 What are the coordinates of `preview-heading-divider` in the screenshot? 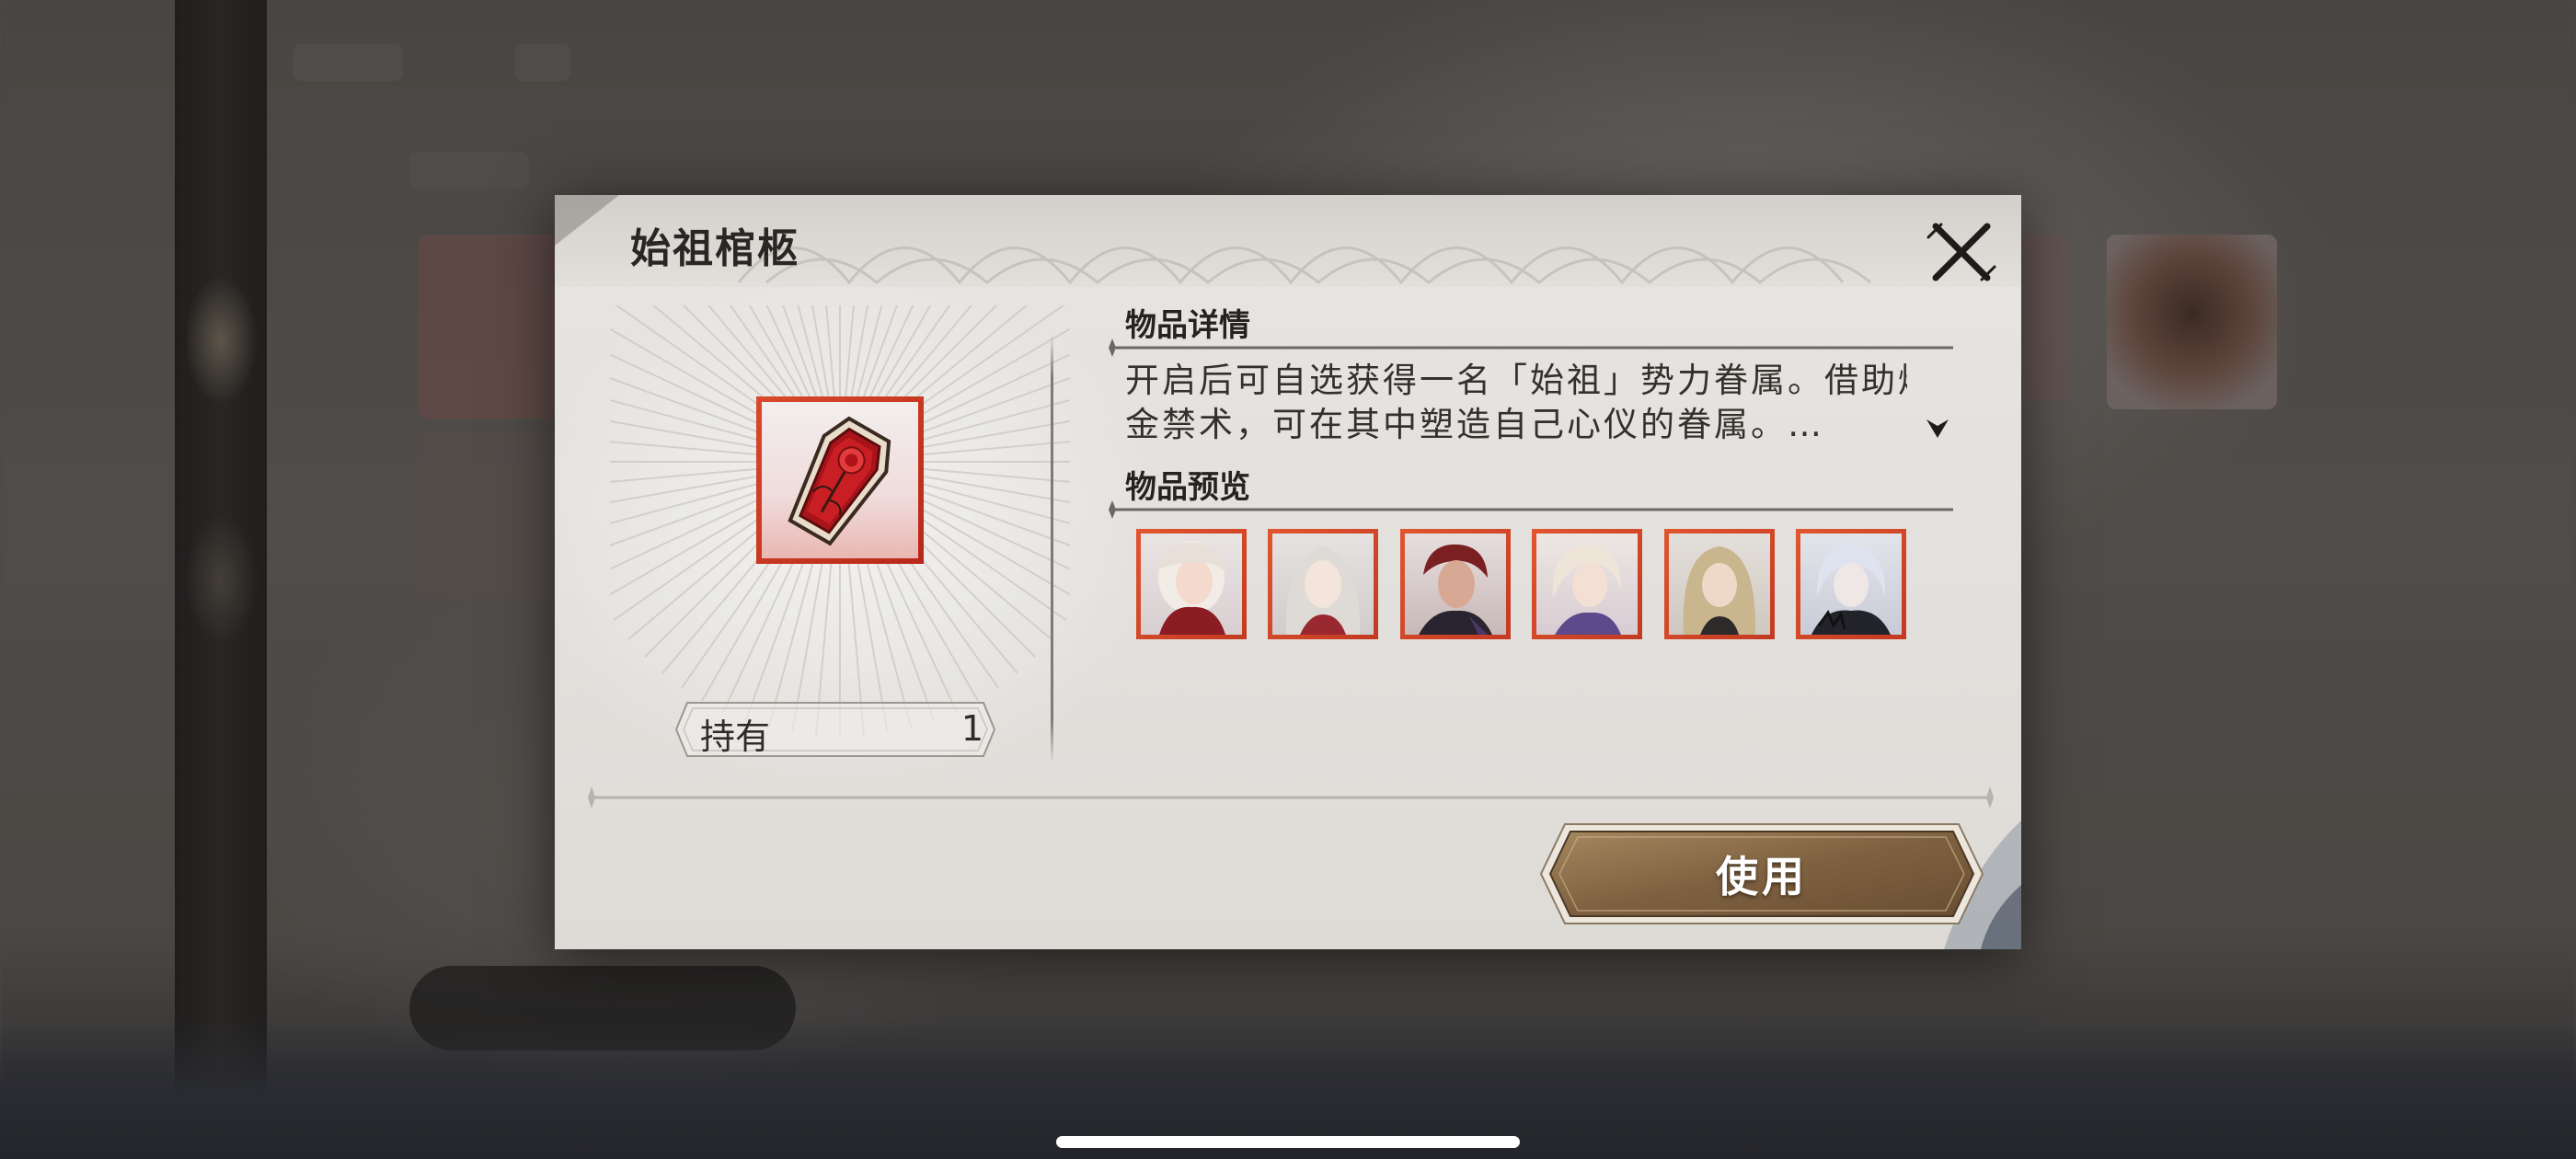 It's located at (1531, 509).